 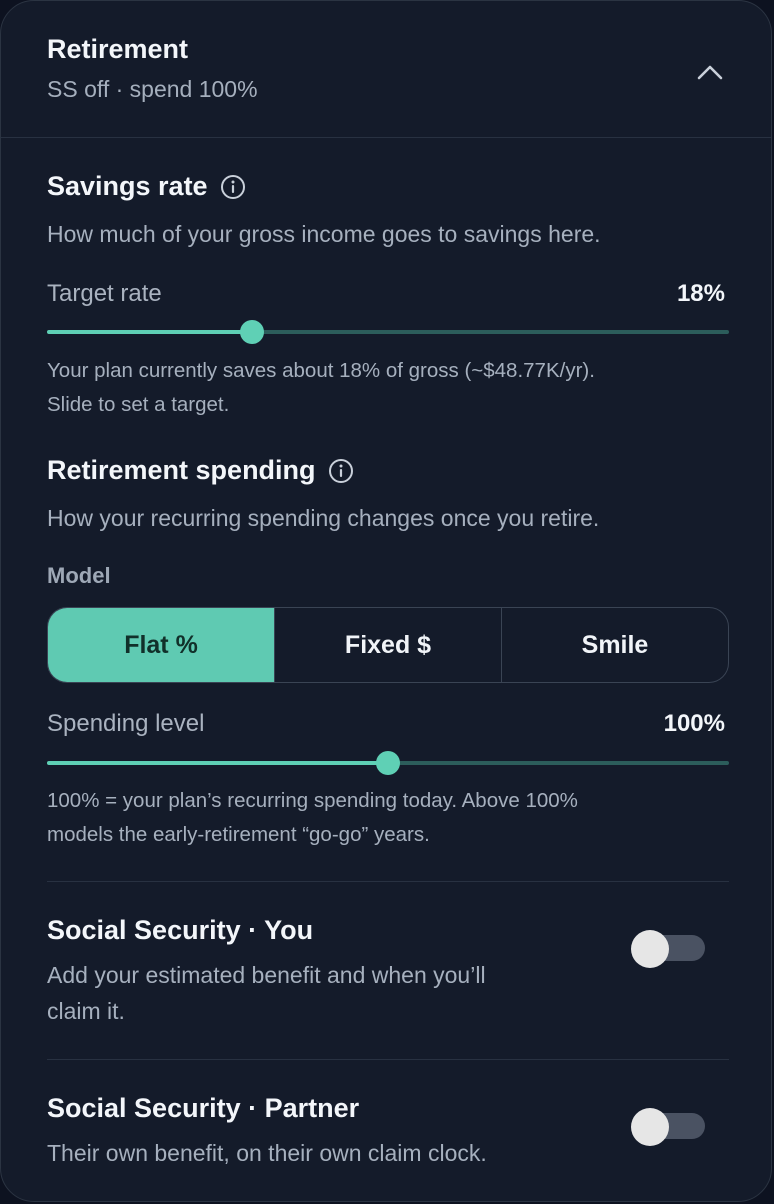 I want to click on model-option-smile: Smile, so click(x=614, y=645).